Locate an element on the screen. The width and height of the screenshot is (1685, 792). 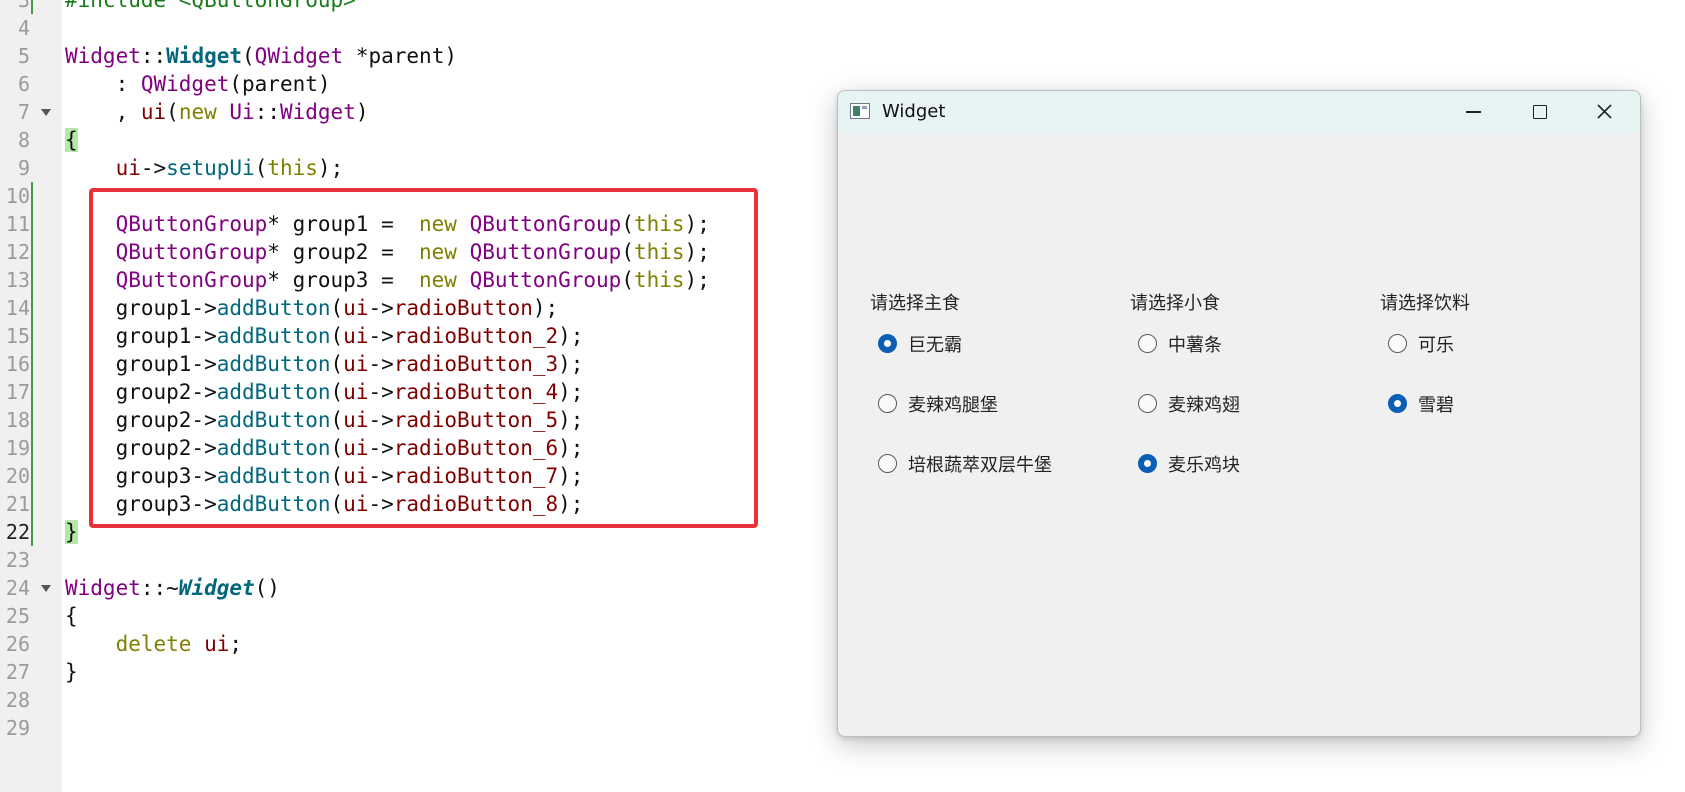
line-number: 14 is located at coordinates (17, 308).